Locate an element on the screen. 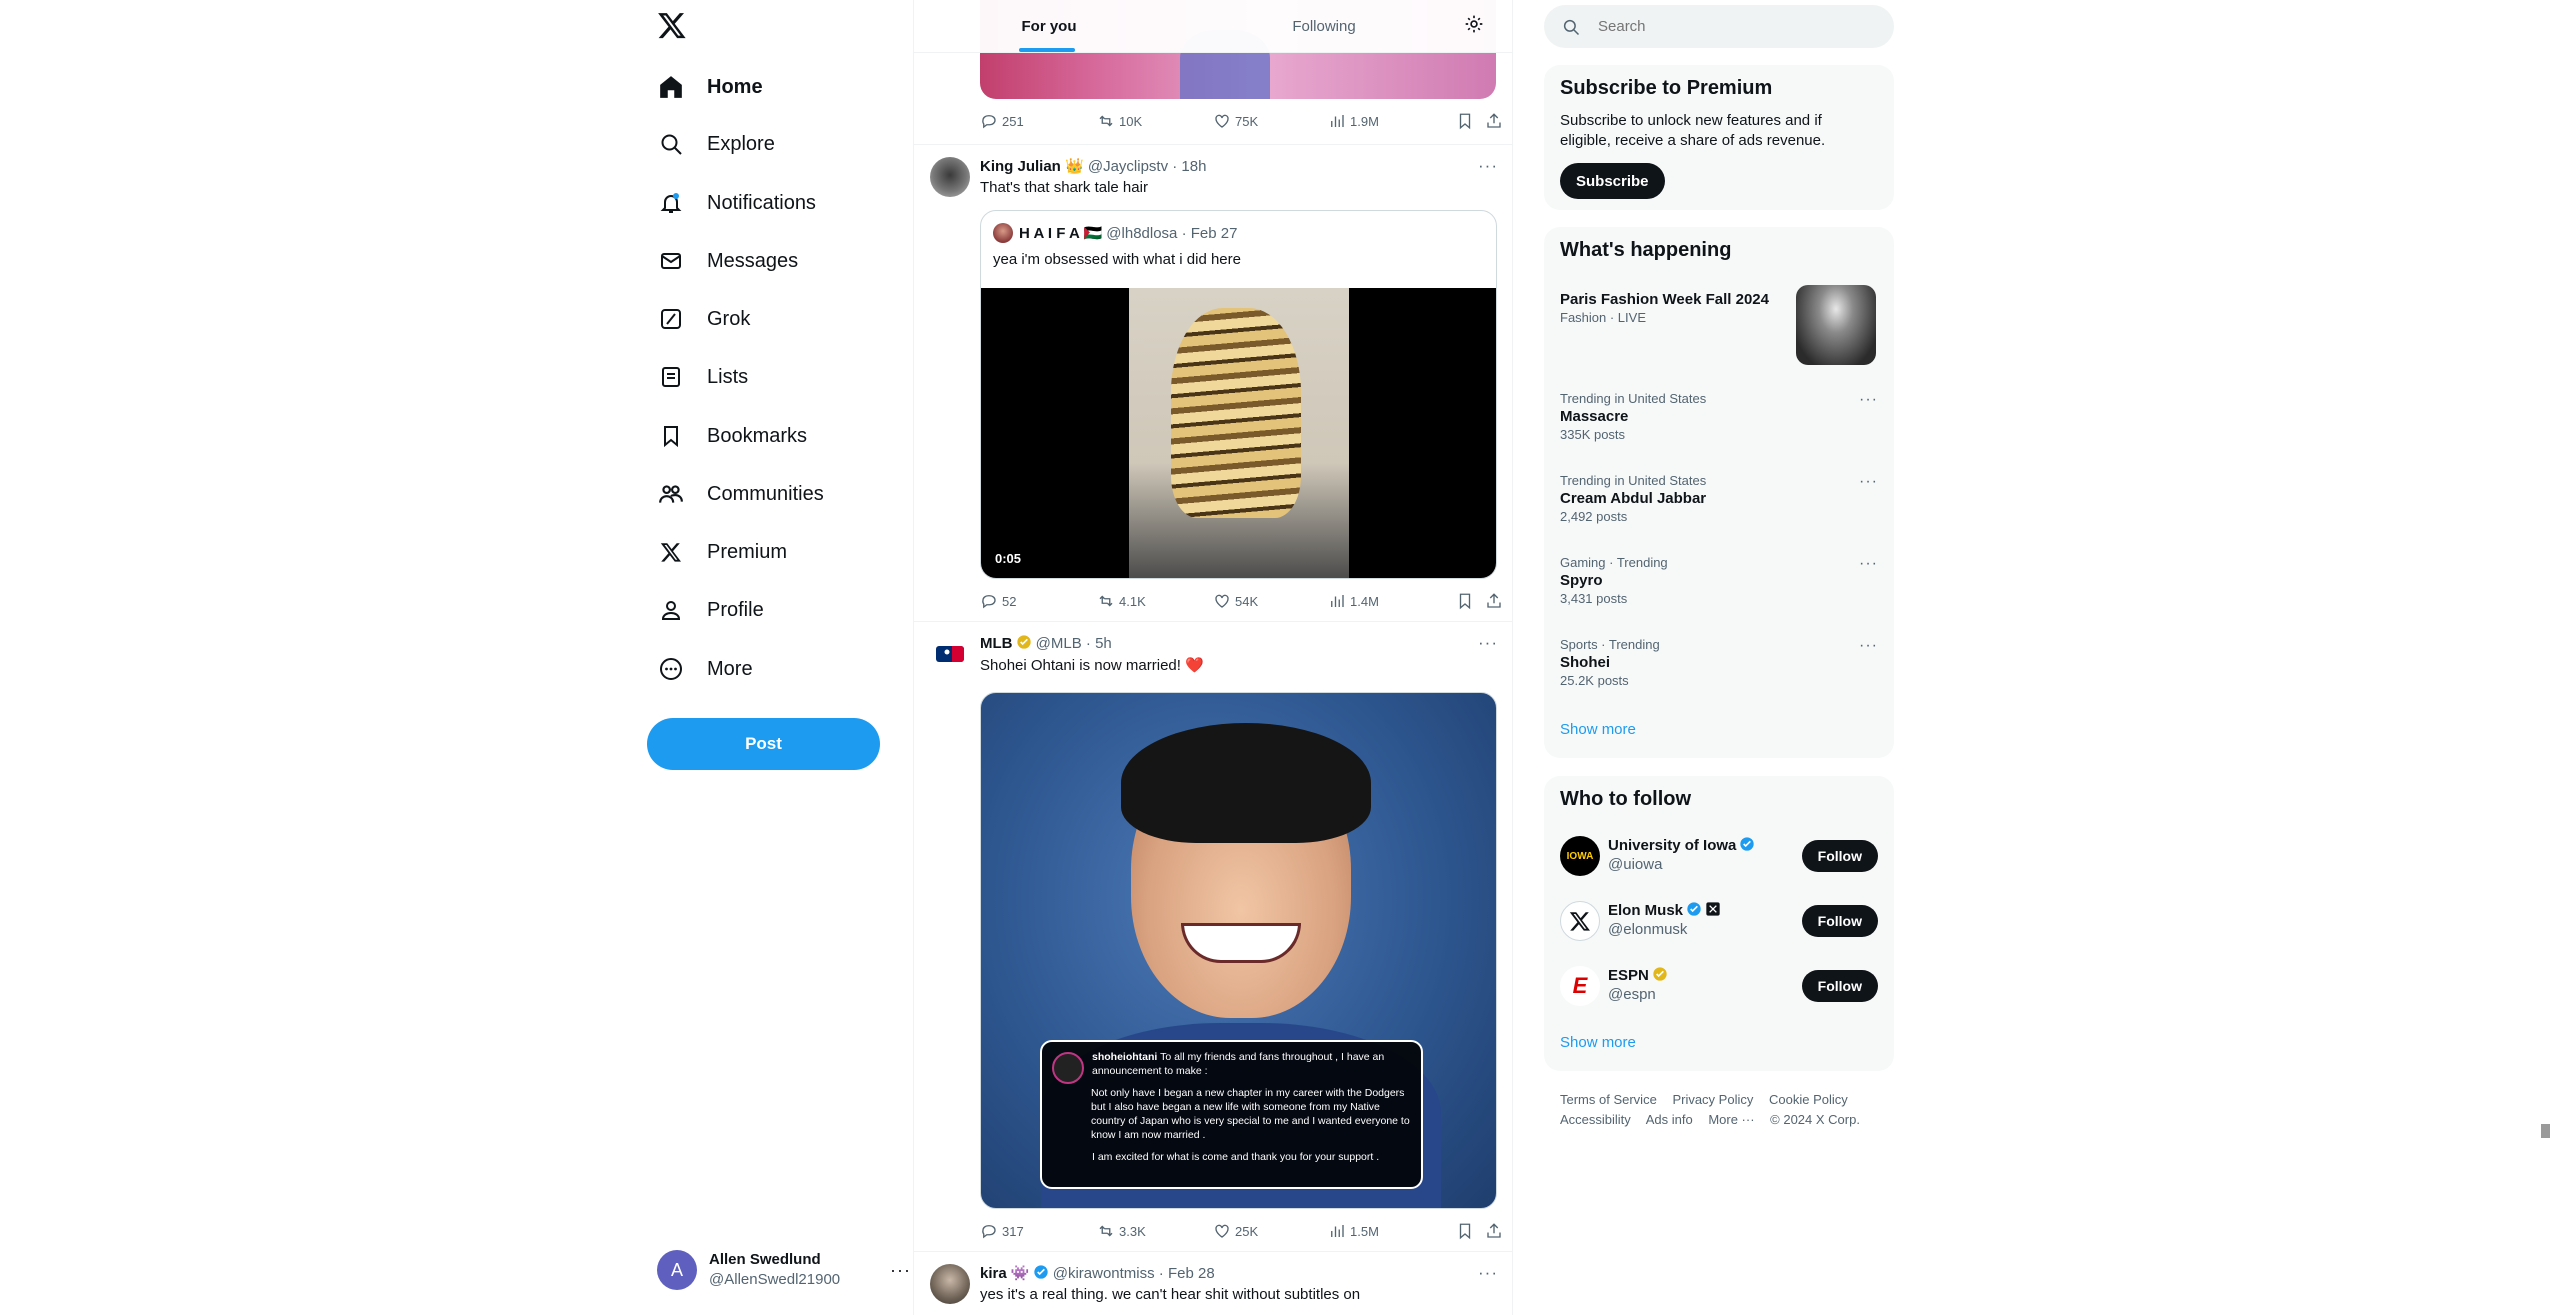 The width and height of the screenshot is (2560, 1315). verified-badge-icon is located at coordinates (1024, 642).